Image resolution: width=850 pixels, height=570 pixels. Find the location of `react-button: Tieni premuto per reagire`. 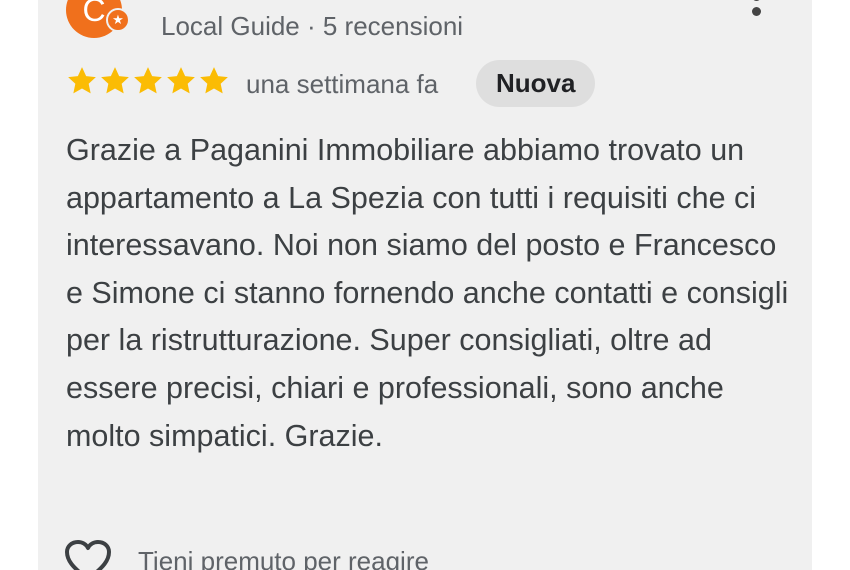

react-button: Tieni premuto per reagire is located at coordinates (314, 552).